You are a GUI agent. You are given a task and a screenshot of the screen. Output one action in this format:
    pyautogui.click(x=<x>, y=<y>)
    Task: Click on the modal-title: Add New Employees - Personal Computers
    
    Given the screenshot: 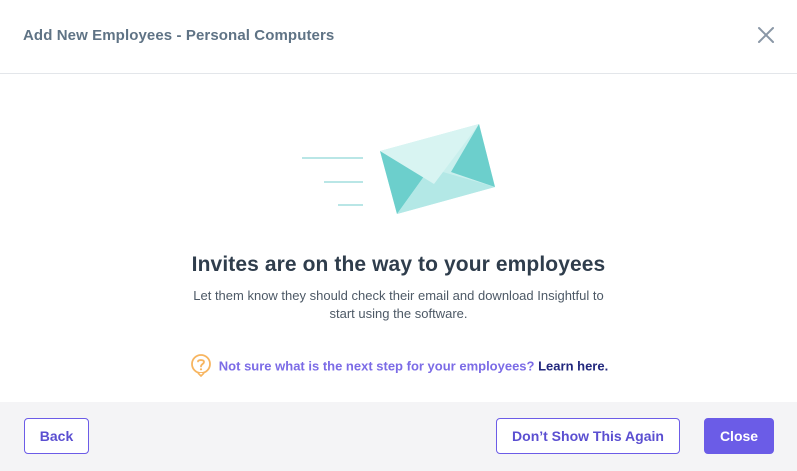 What is the action you would take?
    pyautogui.click(x=179, y=35)
    